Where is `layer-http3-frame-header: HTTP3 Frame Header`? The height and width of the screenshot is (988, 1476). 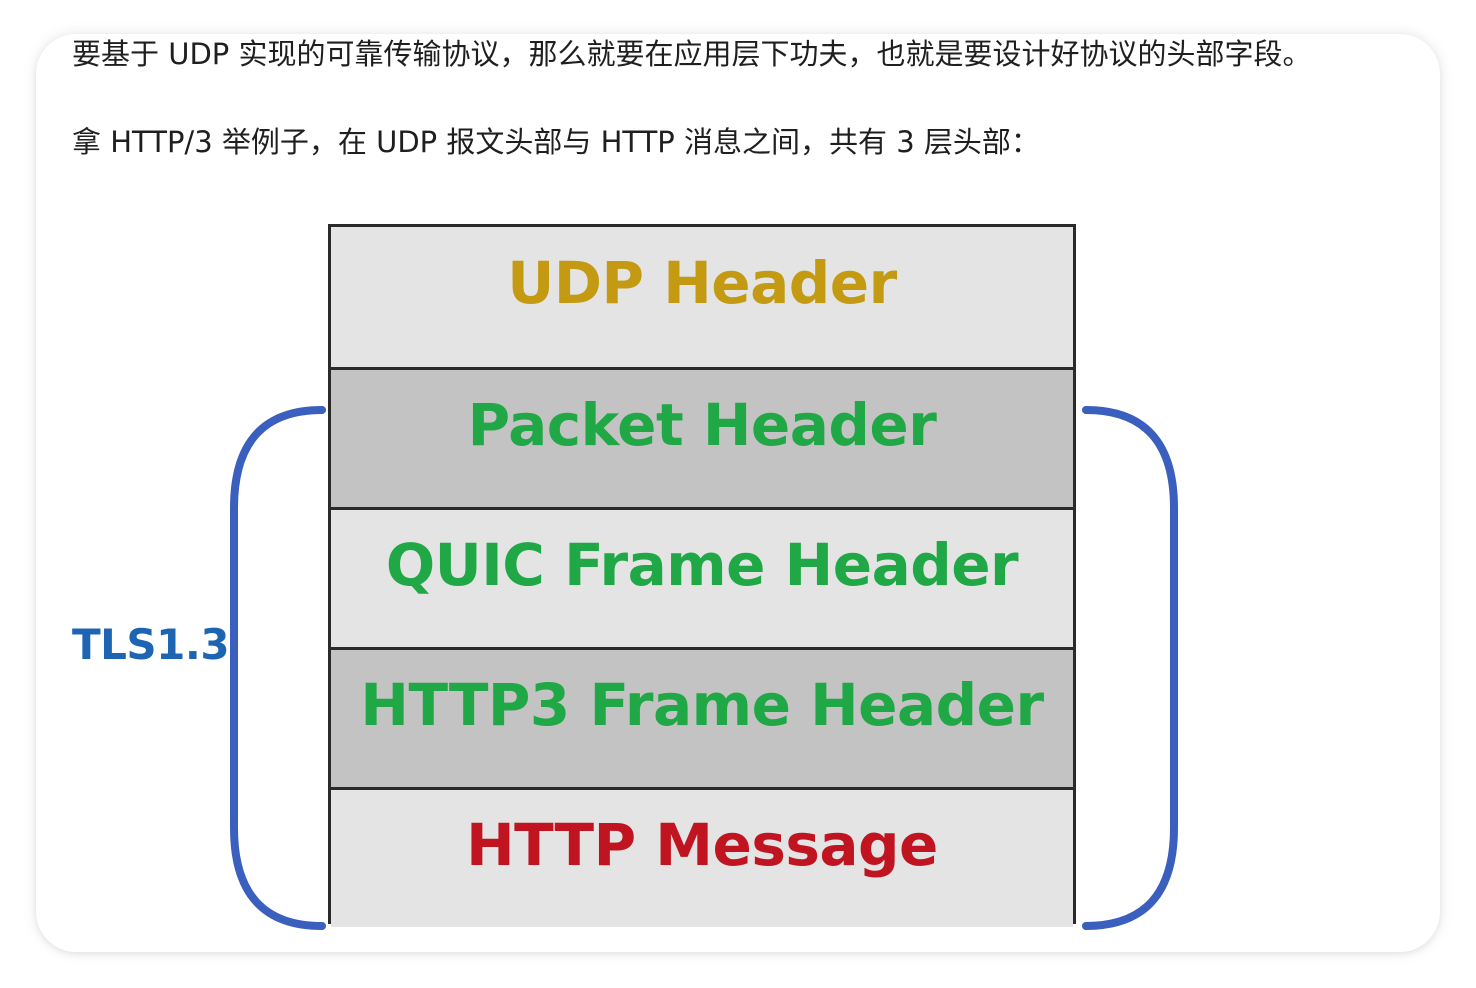
layer-http3-frame-header: HTTP3 Frame Header is located at coordinates (702, 717).